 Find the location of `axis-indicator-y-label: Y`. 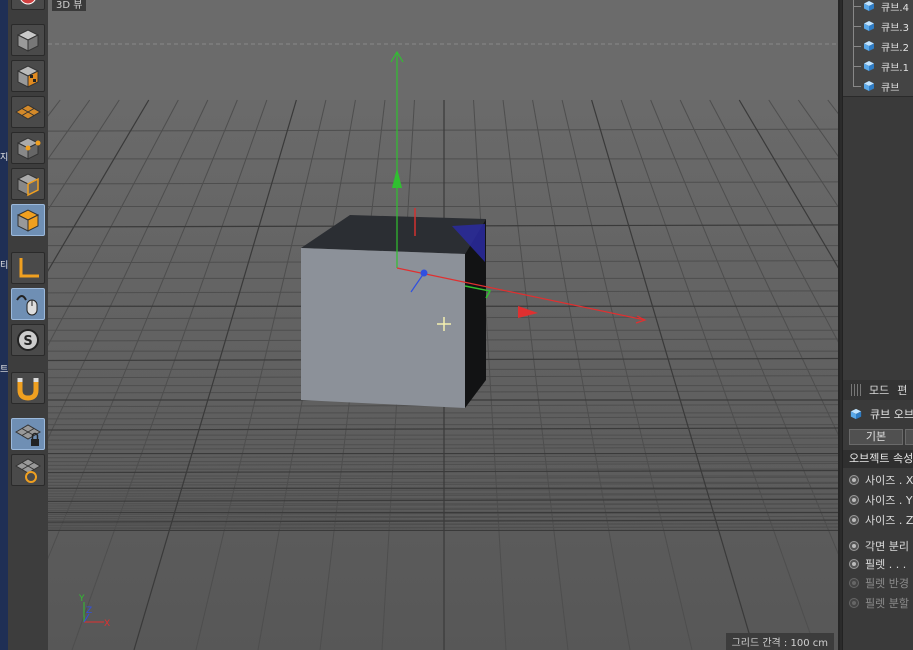

axis-indicator-y-label: Y is located at coordinates (81, 599).